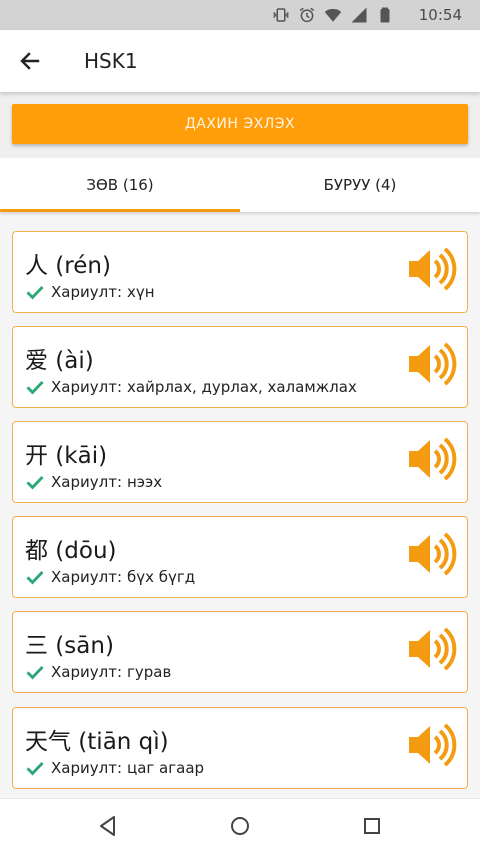  I want to click on nav-home-button, so click(240, 826).